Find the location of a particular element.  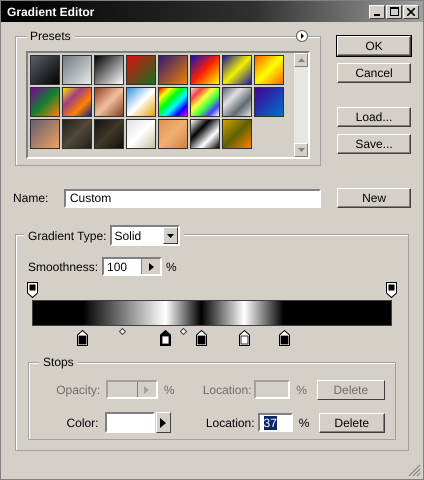

smoothness-label: Smoothness: is located at coordinates (63, 267).